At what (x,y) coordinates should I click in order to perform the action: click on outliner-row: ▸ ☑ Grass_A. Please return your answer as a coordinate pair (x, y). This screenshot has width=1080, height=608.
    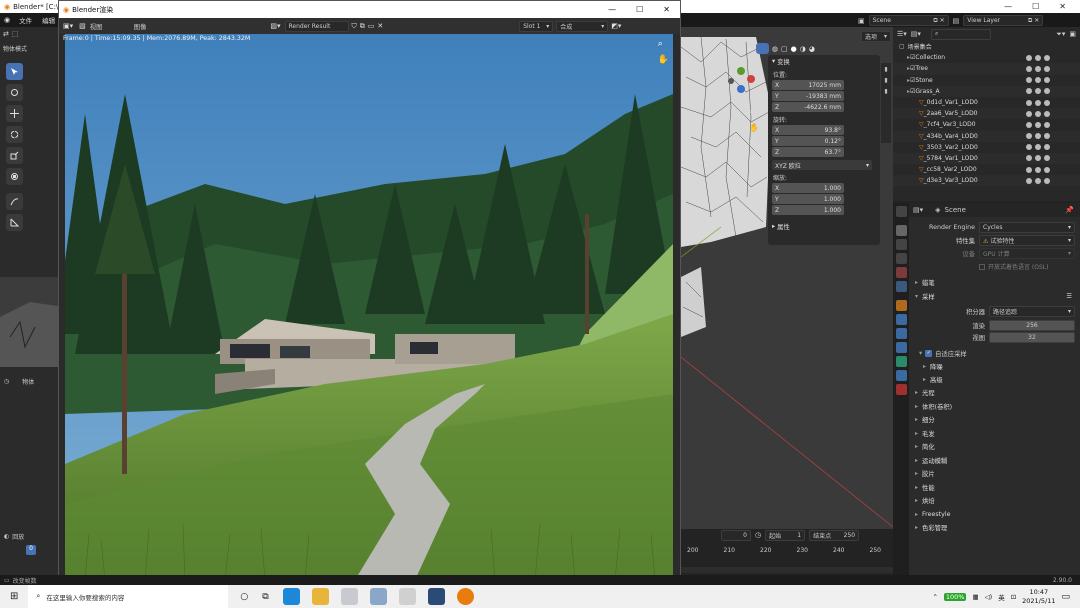
    Looking at the image, I should click on (986, 91).